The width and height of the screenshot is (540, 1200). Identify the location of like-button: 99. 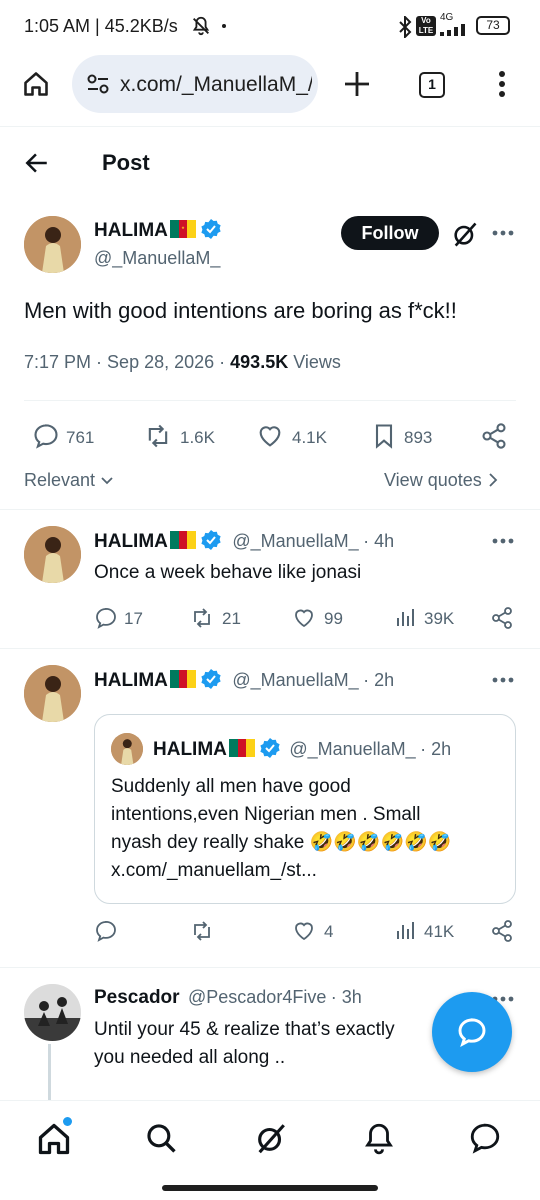
(317, 618).